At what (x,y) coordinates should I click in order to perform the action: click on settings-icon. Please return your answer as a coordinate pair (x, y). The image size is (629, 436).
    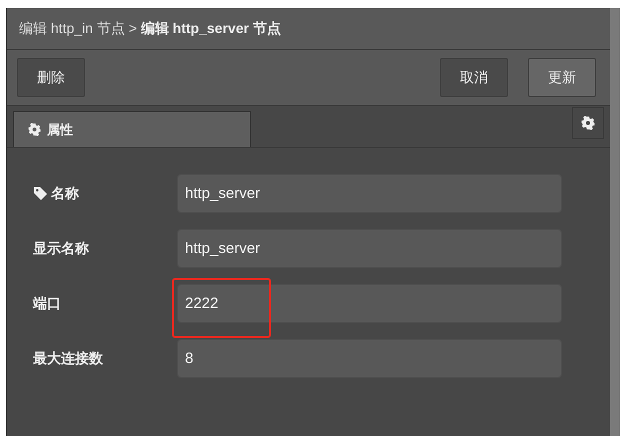
    Looking at the image, I should click on (588, 123).